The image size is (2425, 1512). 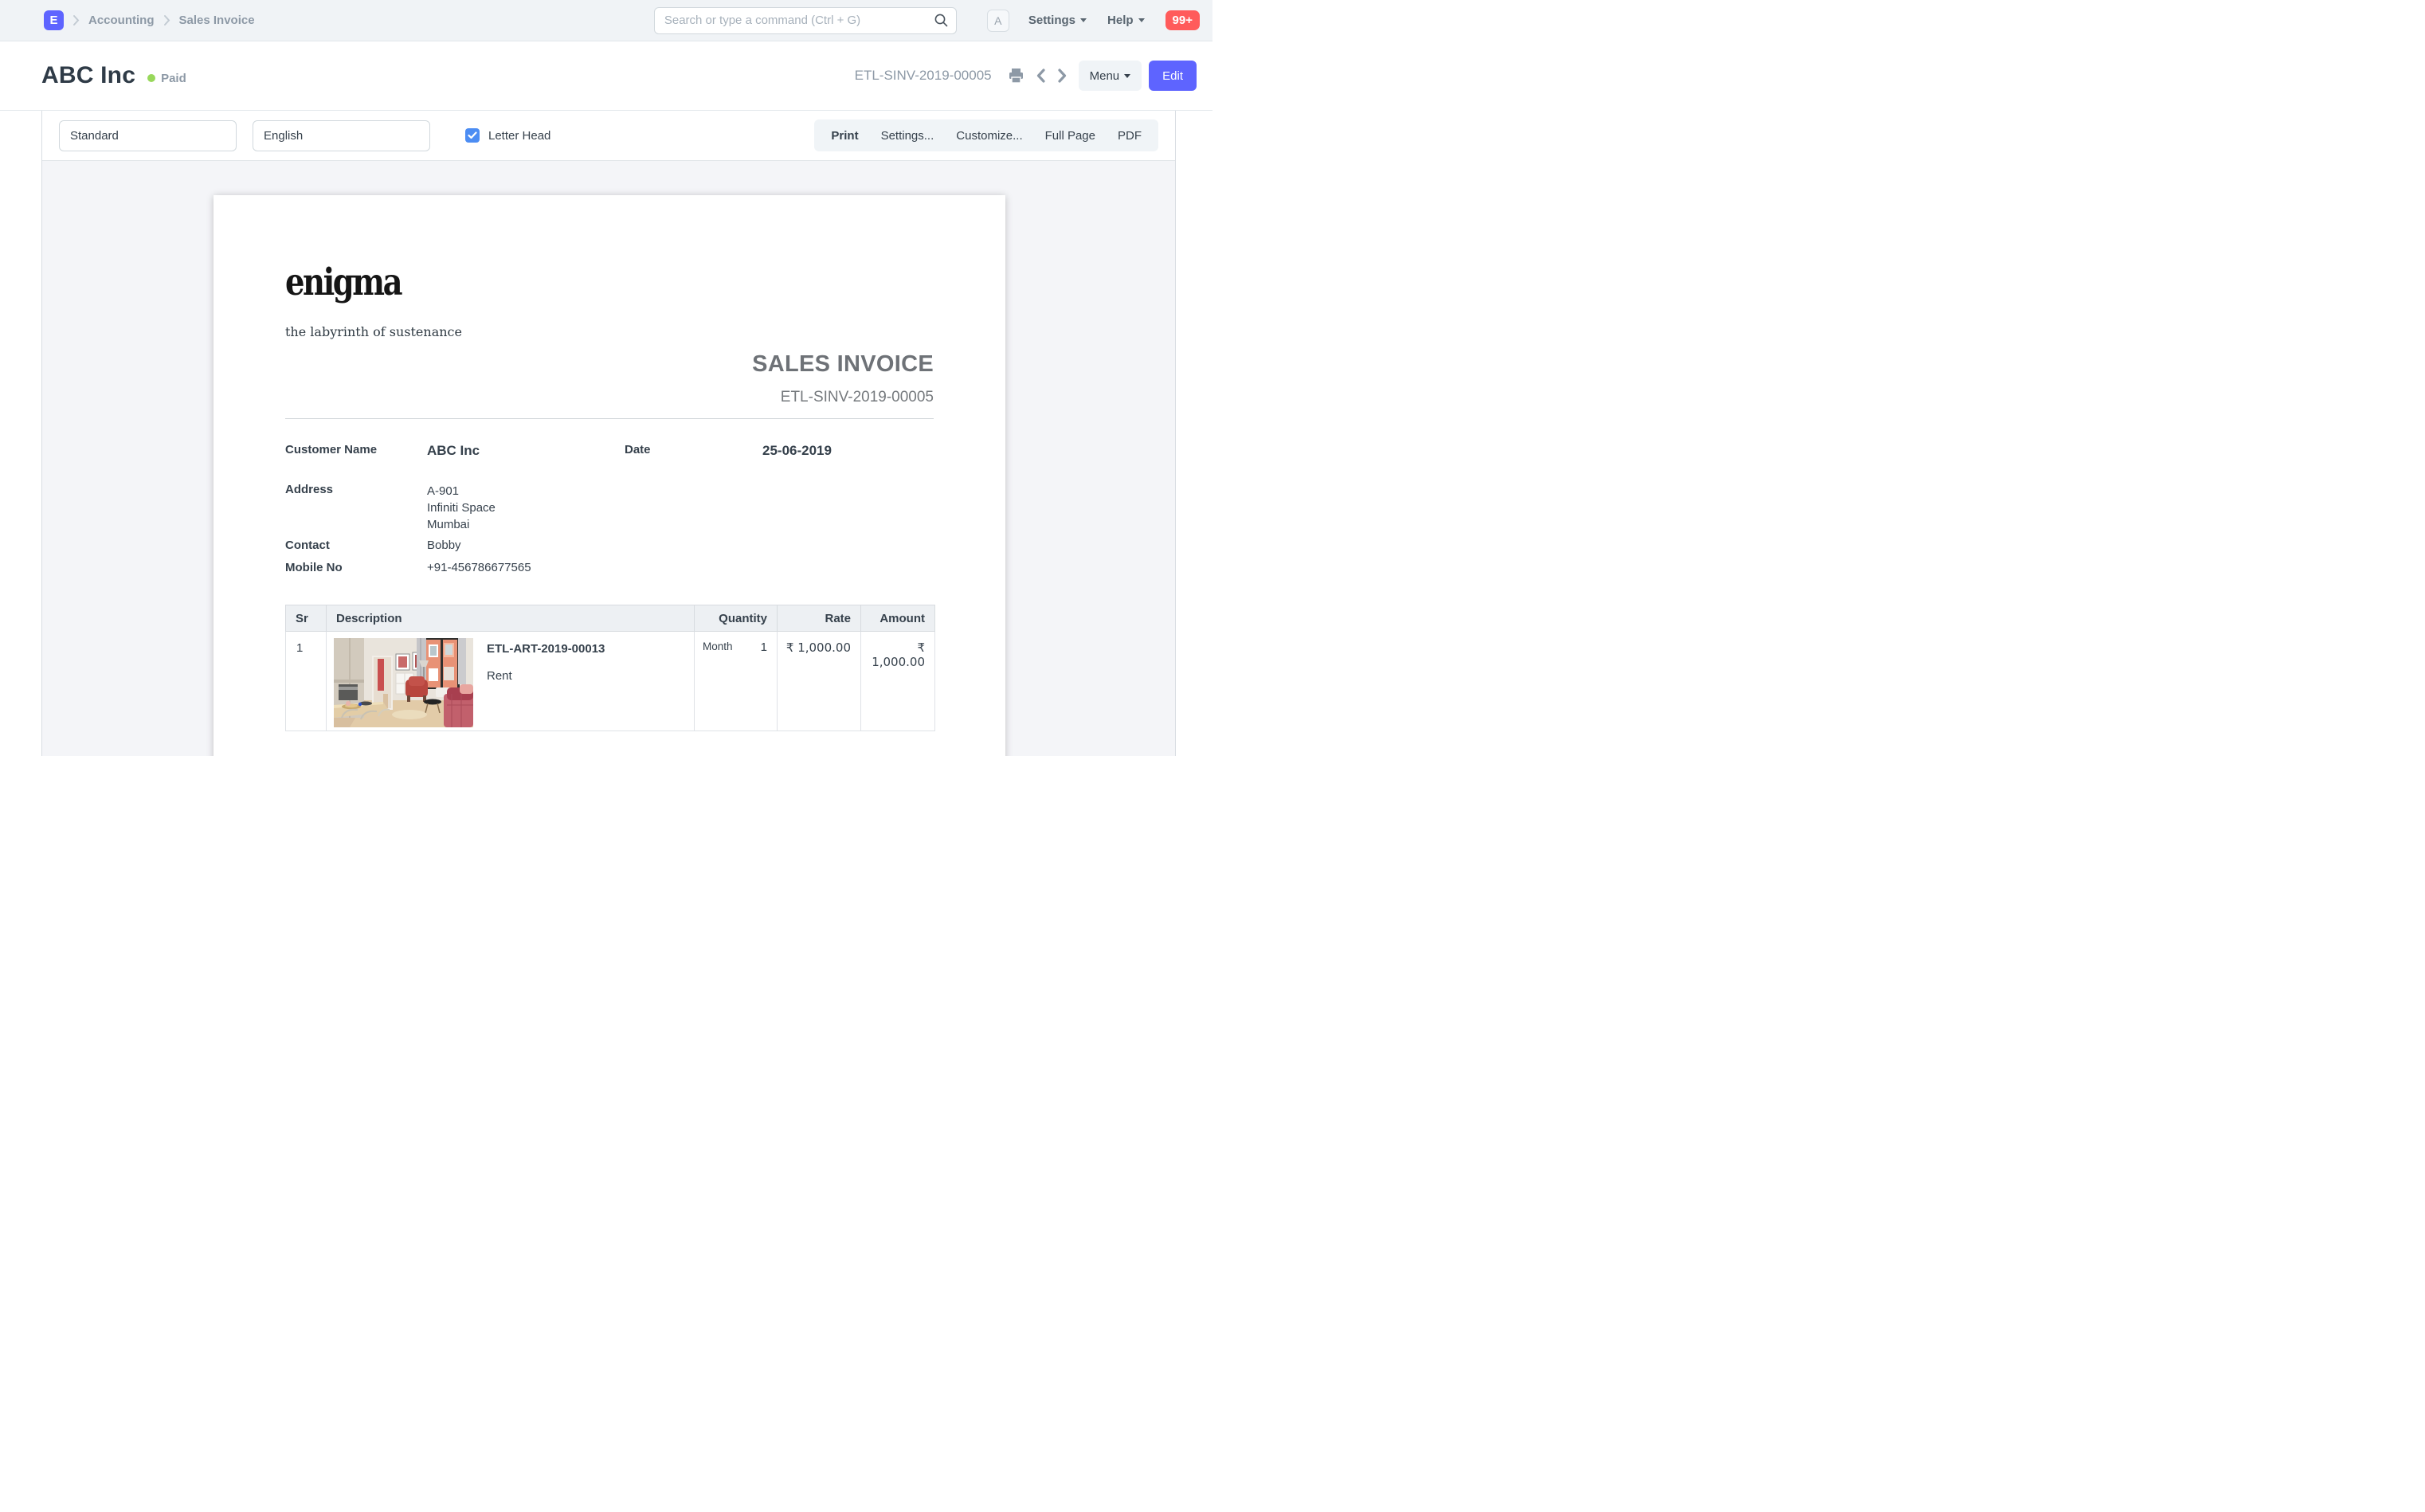 What do you see at coordinates (923, 75) in the screenshot?
I see `document-id: ETL-SINV-2019-00005` at bounding box center [923, 75].